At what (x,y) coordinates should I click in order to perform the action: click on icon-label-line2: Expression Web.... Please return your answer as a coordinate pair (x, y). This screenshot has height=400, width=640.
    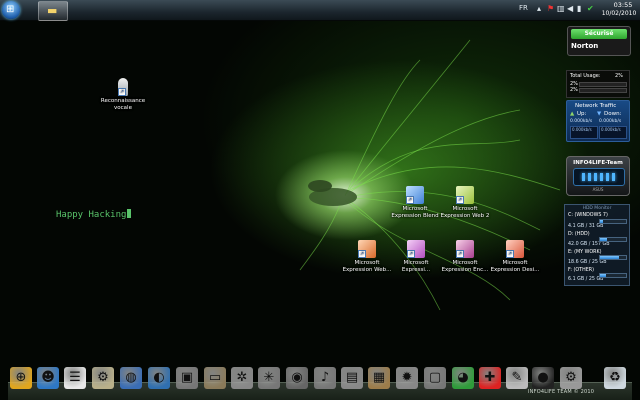
    Looking at the image, I should click on (367, 269).